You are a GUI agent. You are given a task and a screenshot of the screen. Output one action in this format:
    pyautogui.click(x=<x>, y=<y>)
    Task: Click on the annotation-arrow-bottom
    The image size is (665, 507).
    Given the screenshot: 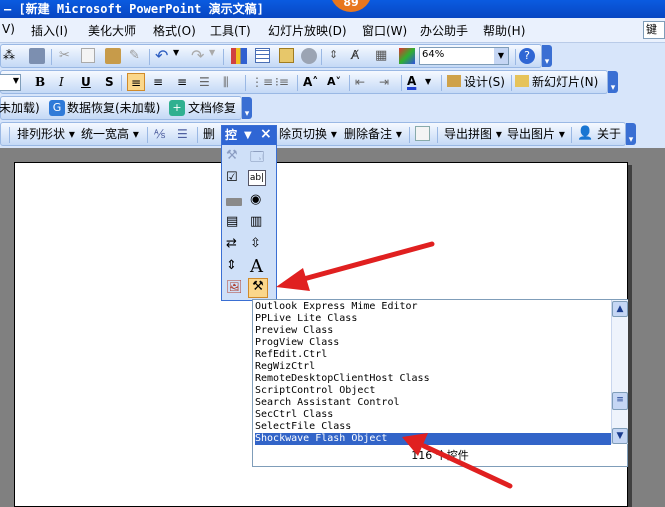 What is the action you would take?
    pyautogui.click(x=457, y=461)
    